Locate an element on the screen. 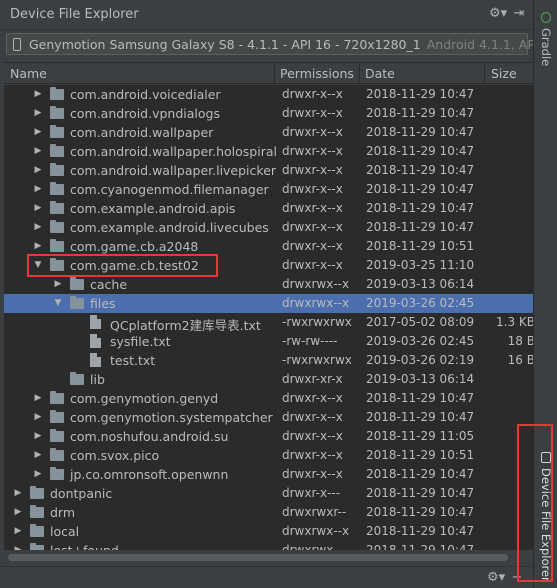  scrollbar-thumb is located at coordinates (258, 557).